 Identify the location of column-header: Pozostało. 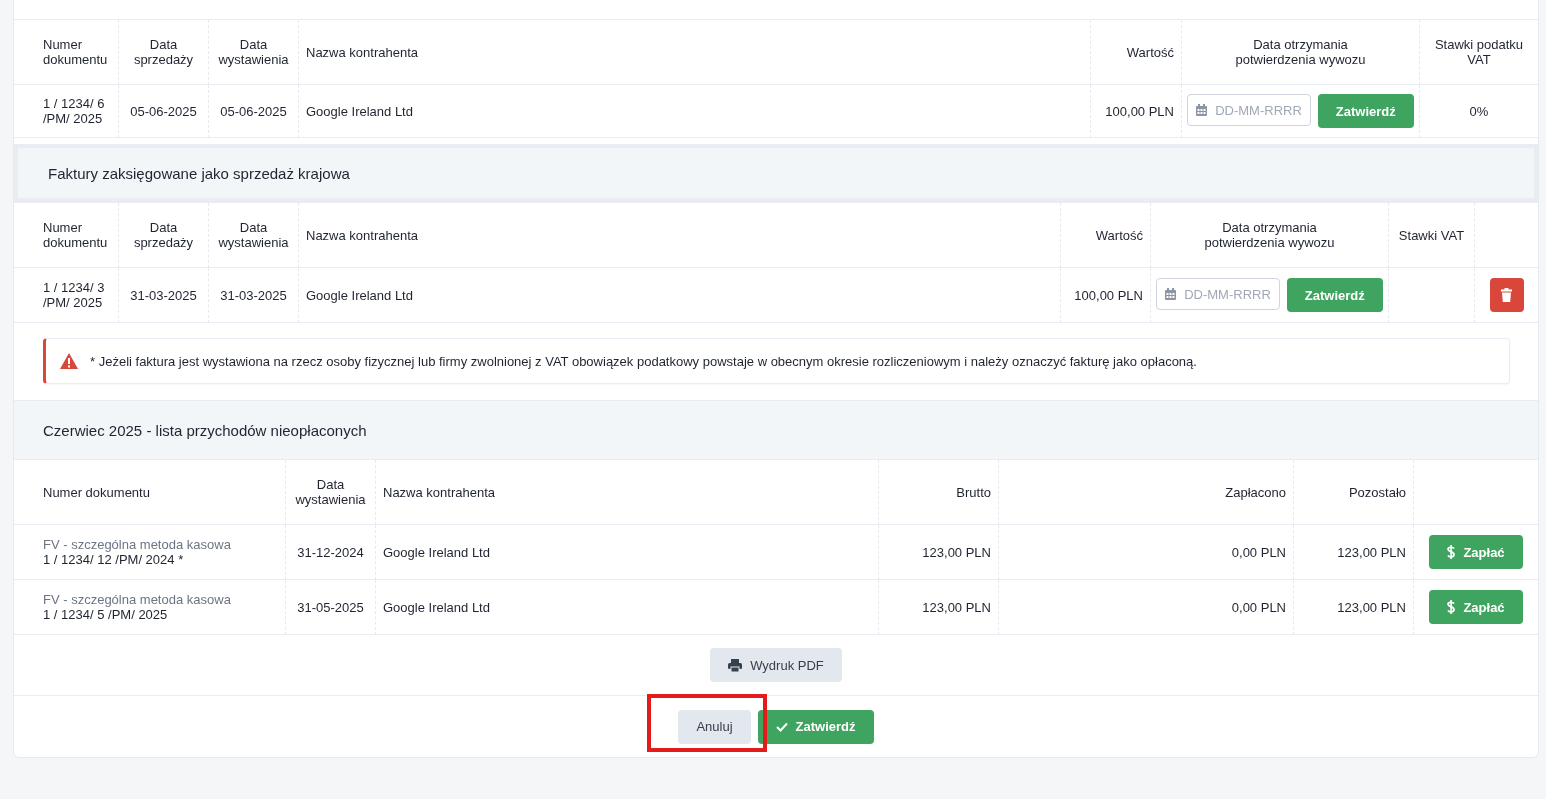
(1377, 492).